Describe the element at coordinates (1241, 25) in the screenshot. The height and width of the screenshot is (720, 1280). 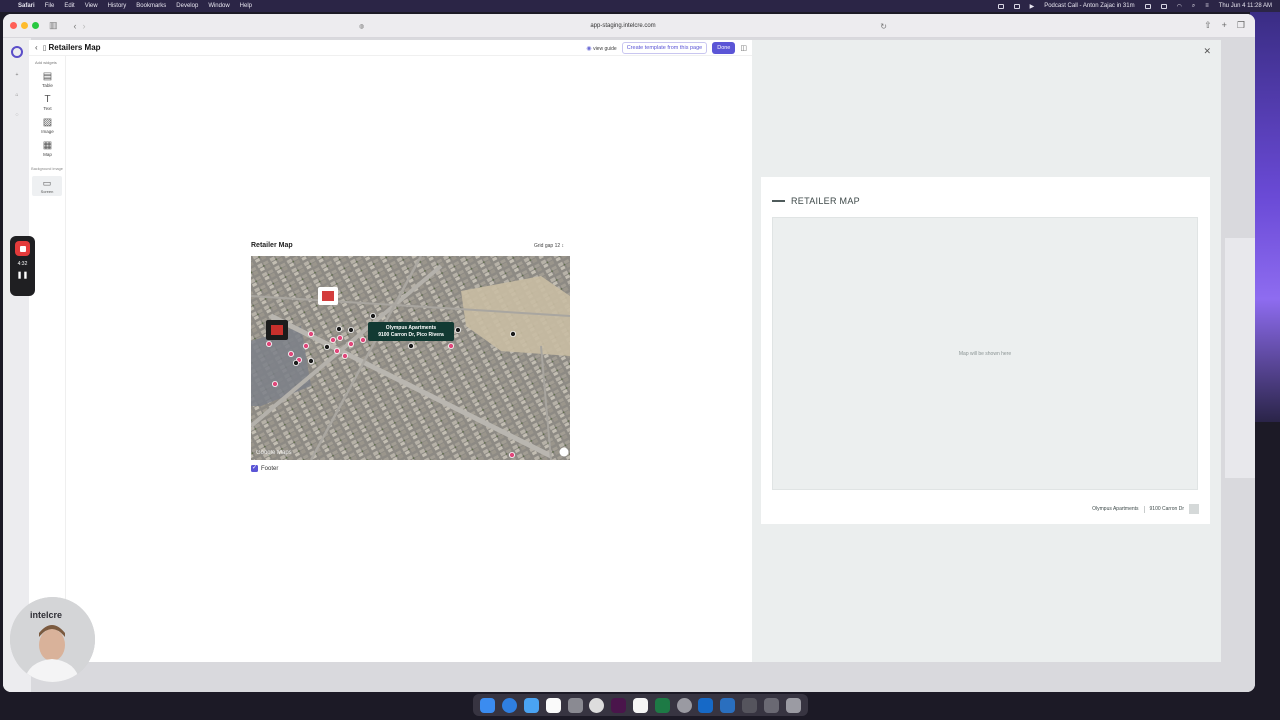
I see `tab-overview-icon: ❐` at that location.